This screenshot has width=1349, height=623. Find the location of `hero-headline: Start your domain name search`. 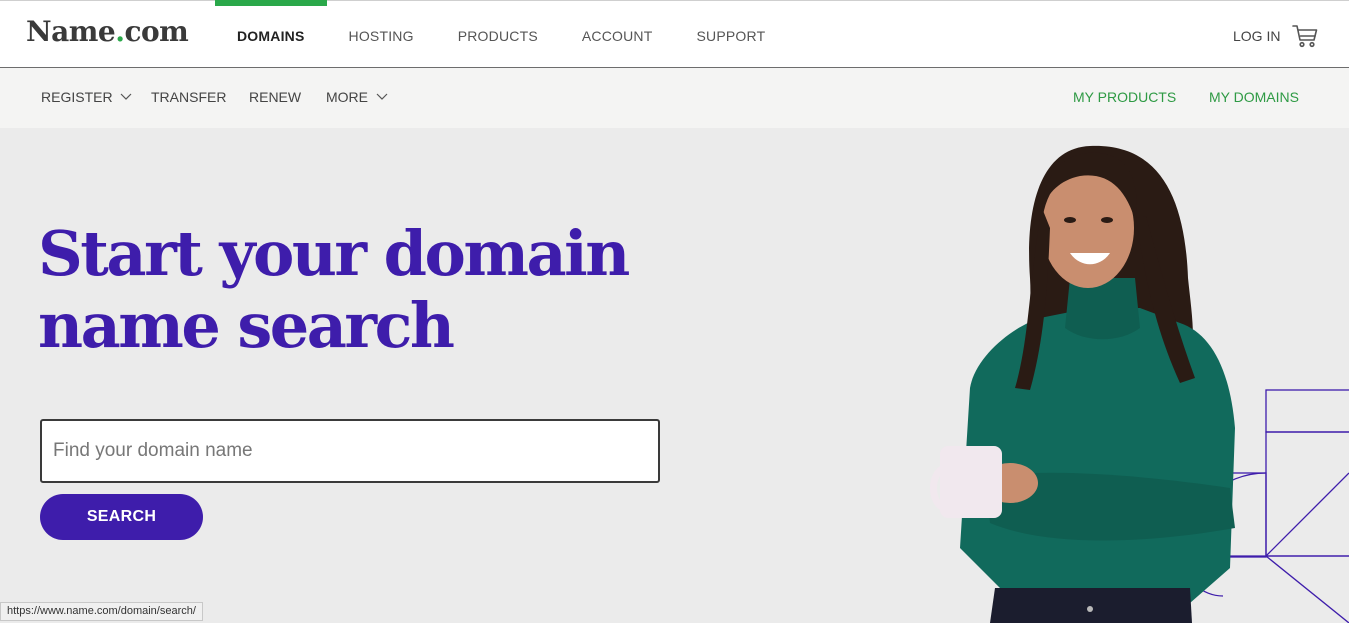

hero-headline: Start your domain name search is located at coordinates (358, 290).